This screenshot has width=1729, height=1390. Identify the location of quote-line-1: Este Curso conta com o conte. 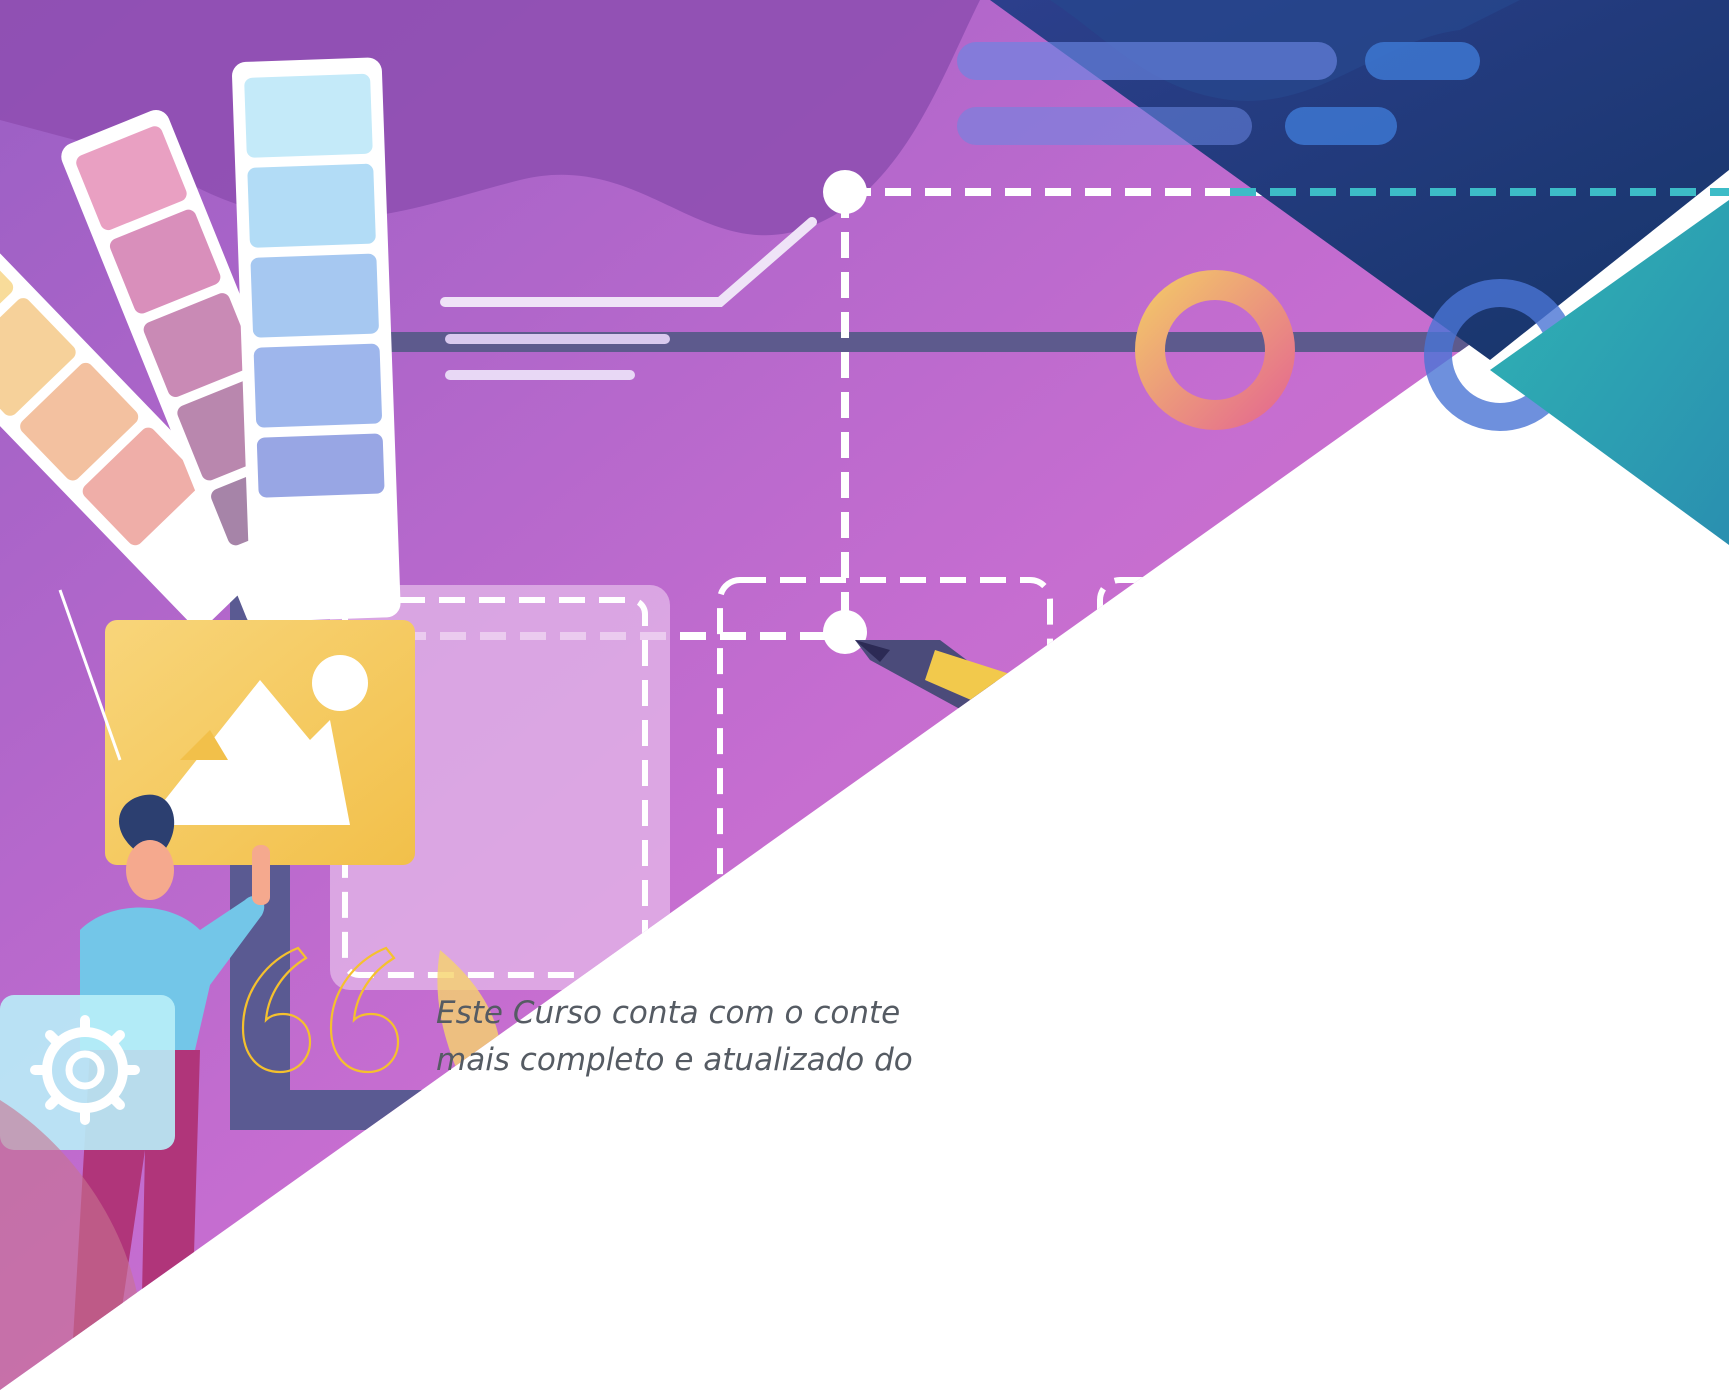
(668, 1013).